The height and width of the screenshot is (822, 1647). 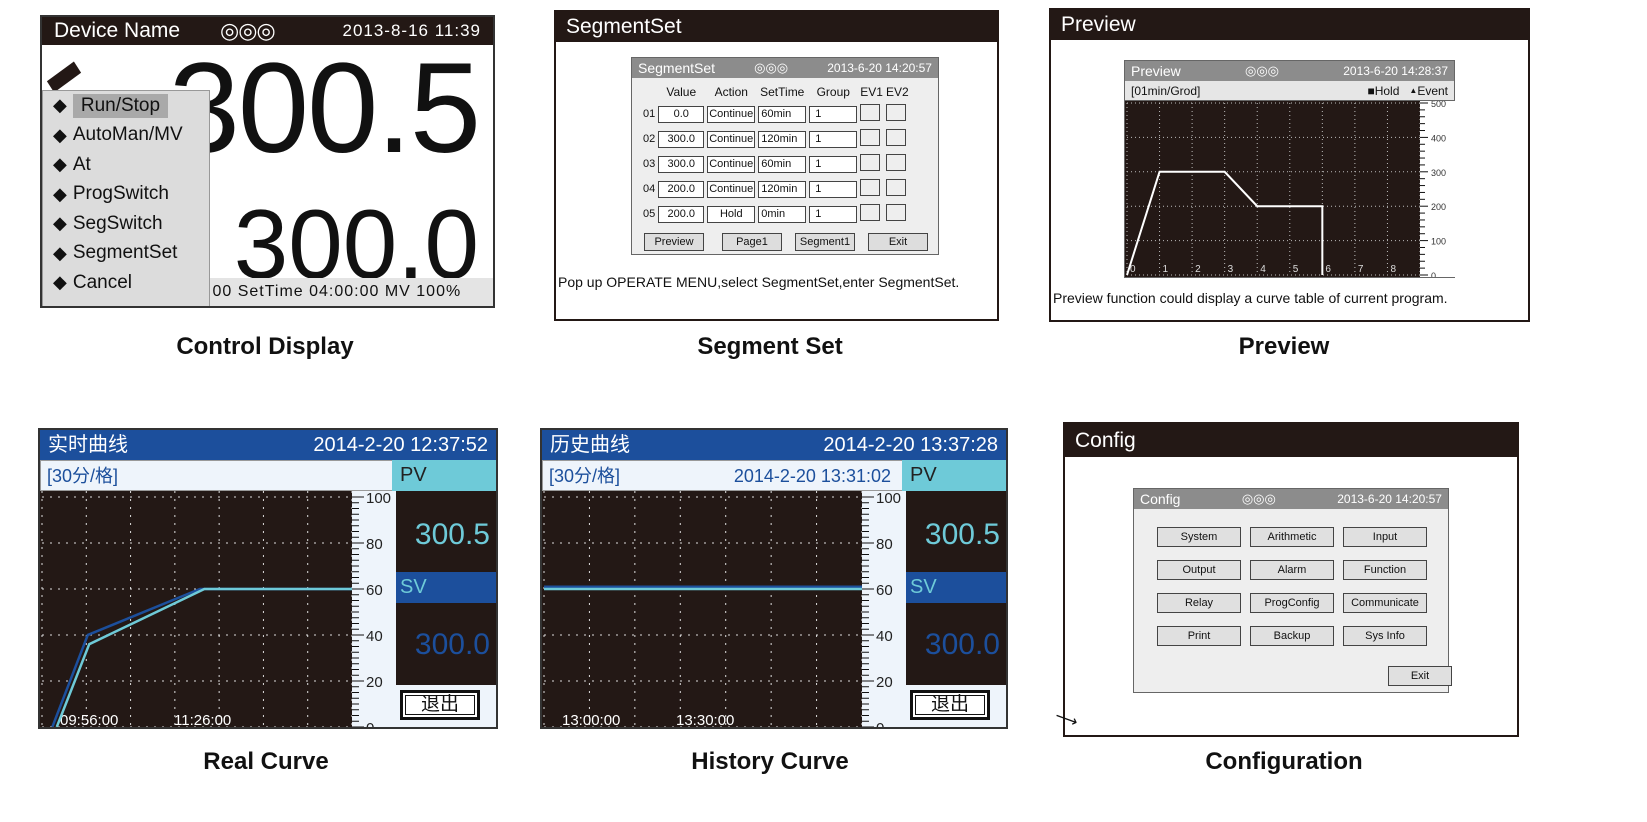 I want to click on column-header: EV1, so click(x=871, y=92).